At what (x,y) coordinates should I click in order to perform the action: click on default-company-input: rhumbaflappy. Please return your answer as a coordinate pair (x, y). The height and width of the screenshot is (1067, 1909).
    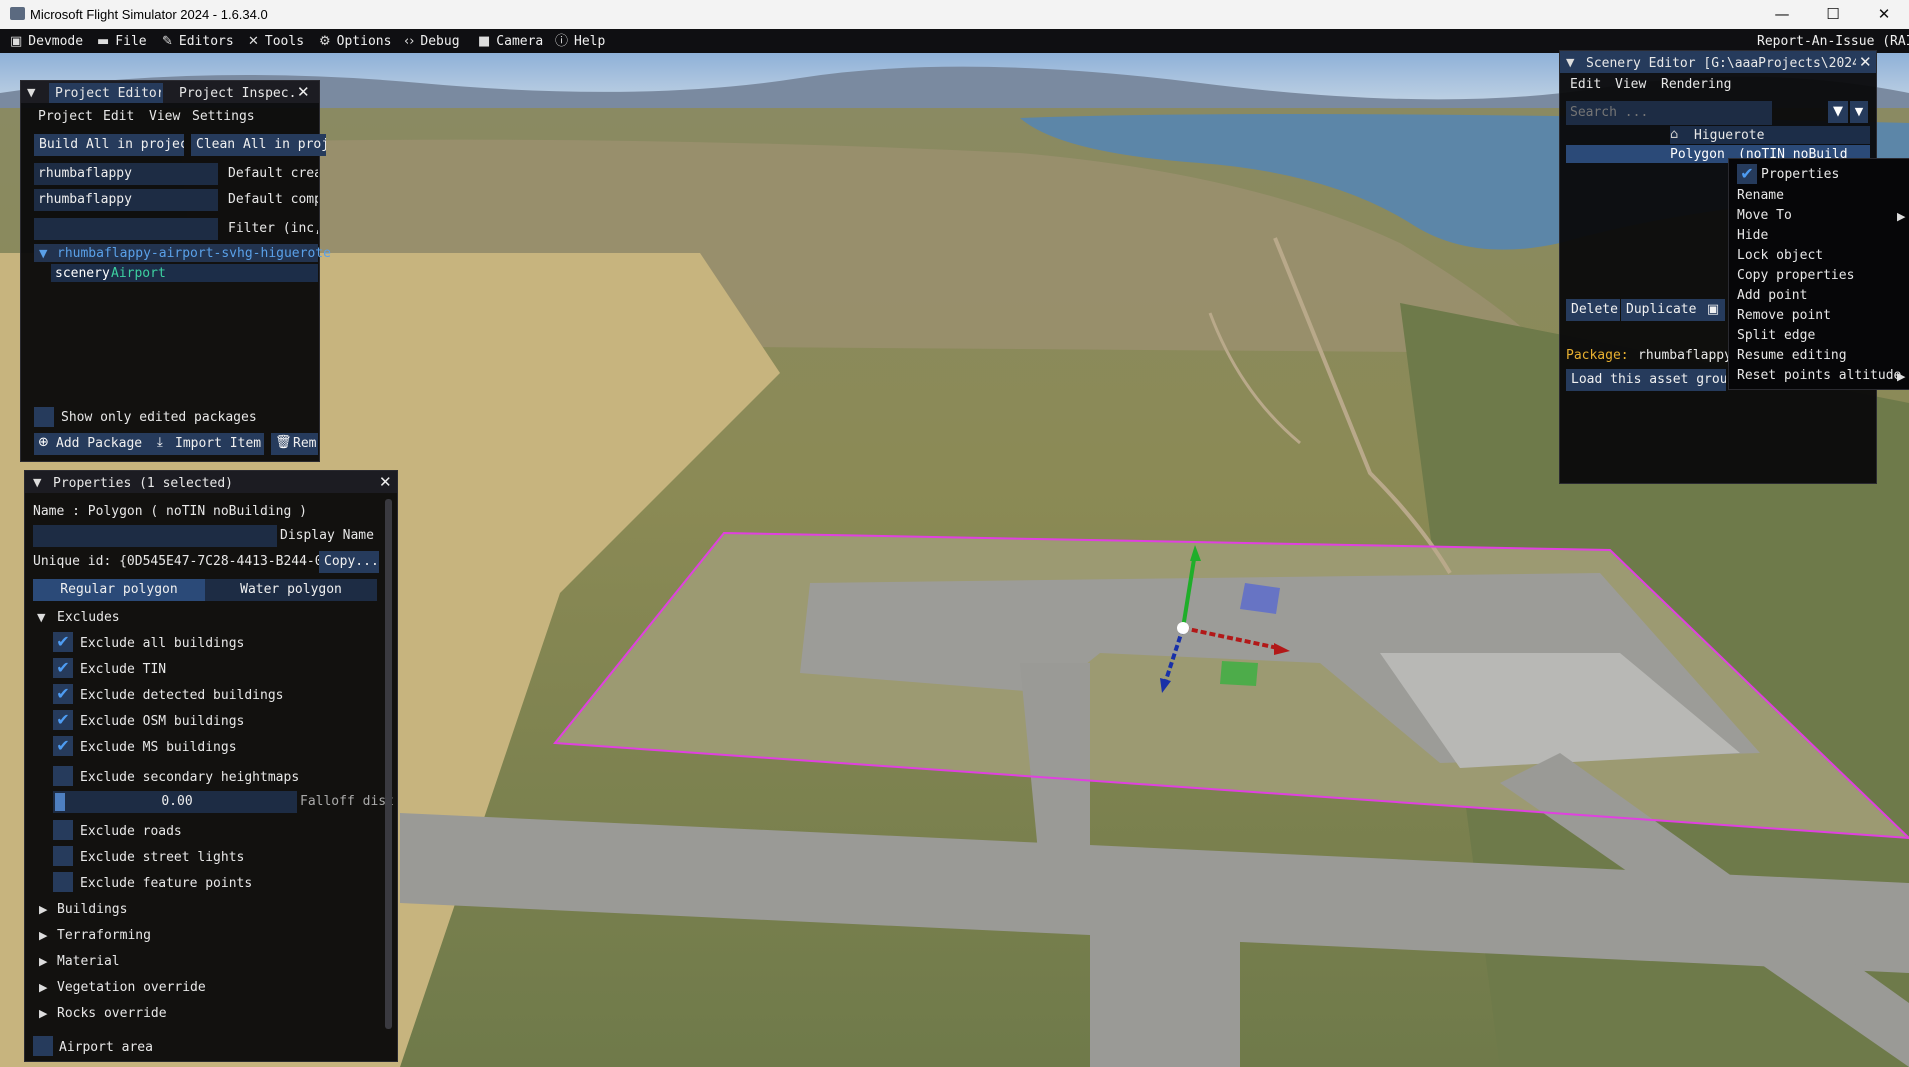
    Looking at the image, I should click on (126, 200).